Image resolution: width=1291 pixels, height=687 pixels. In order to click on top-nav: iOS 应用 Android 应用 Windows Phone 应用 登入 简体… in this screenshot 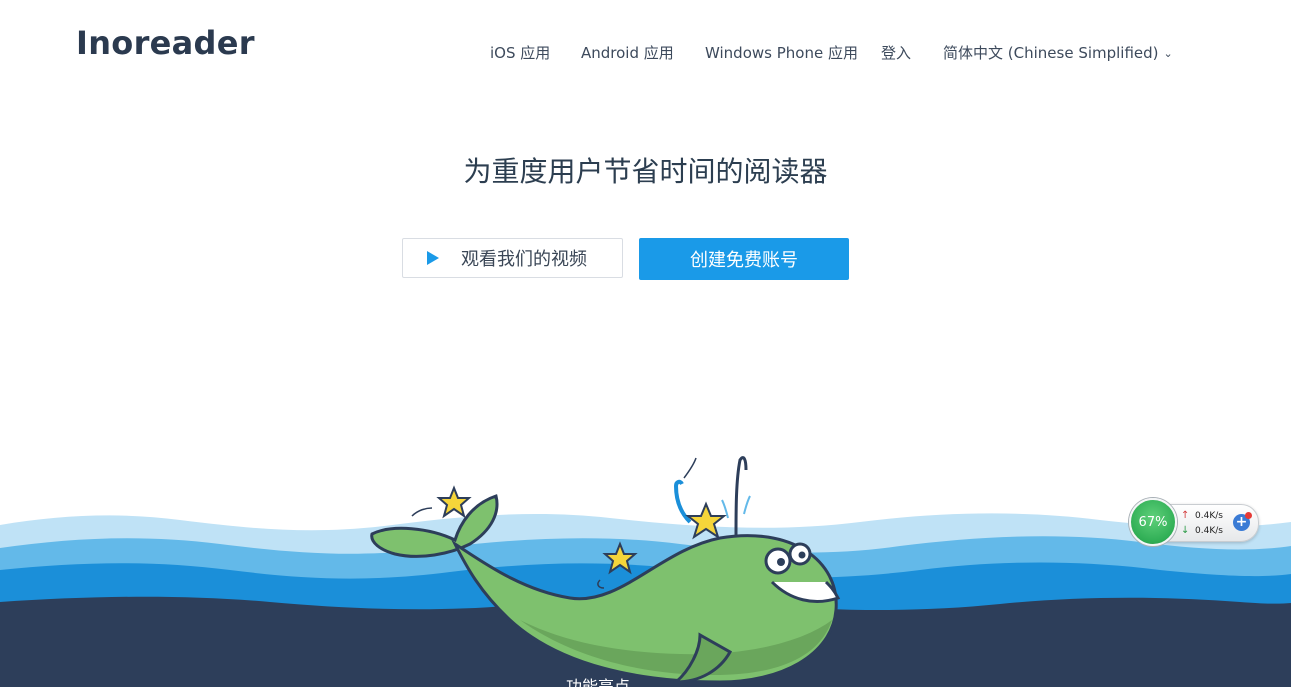, I will do `click(645, 52)`.